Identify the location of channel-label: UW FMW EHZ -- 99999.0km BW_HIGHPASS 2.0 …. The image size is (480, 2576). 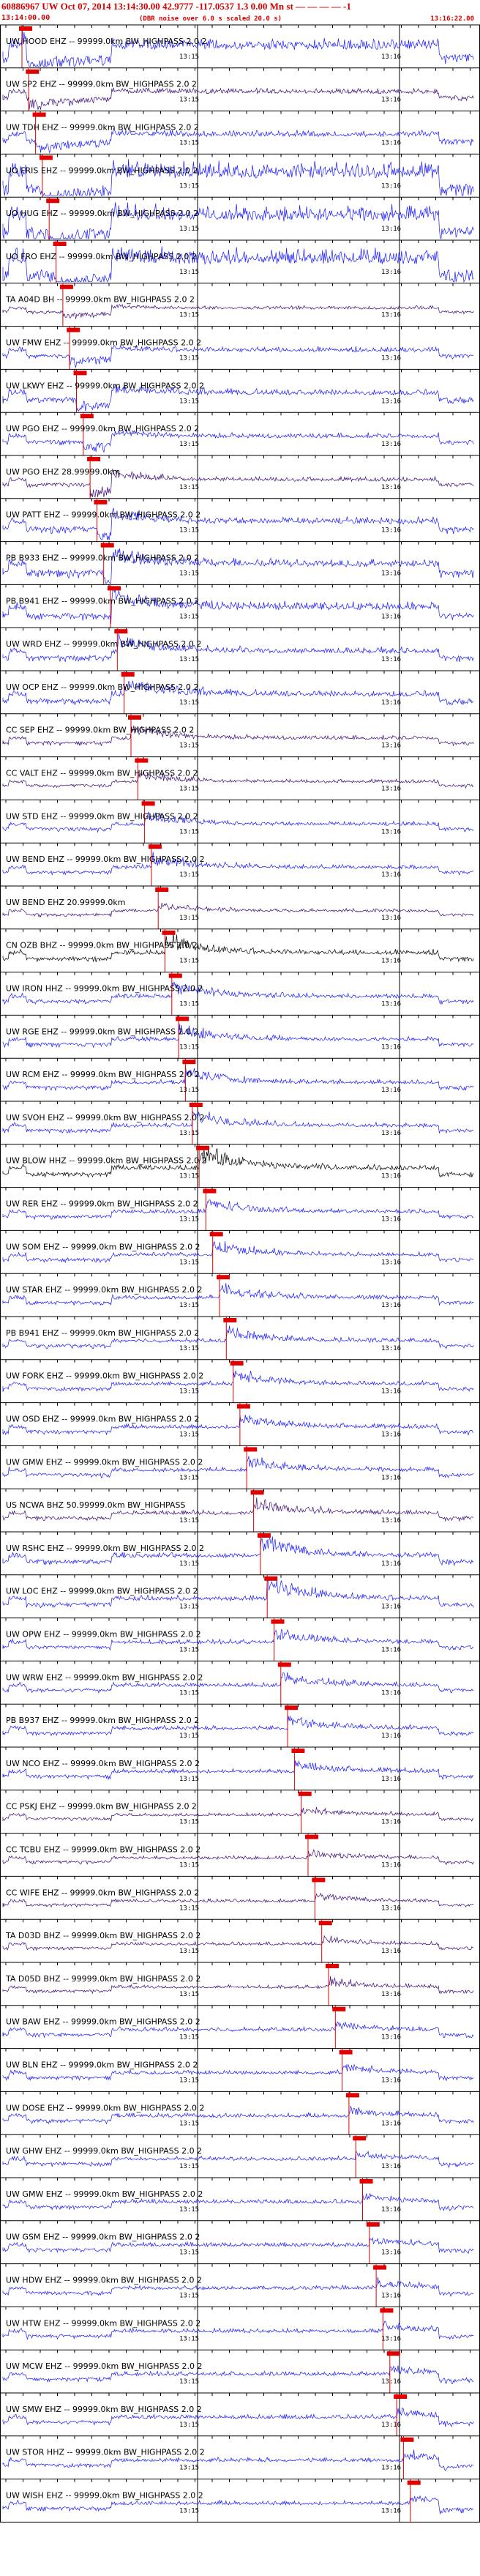
(104, 343).